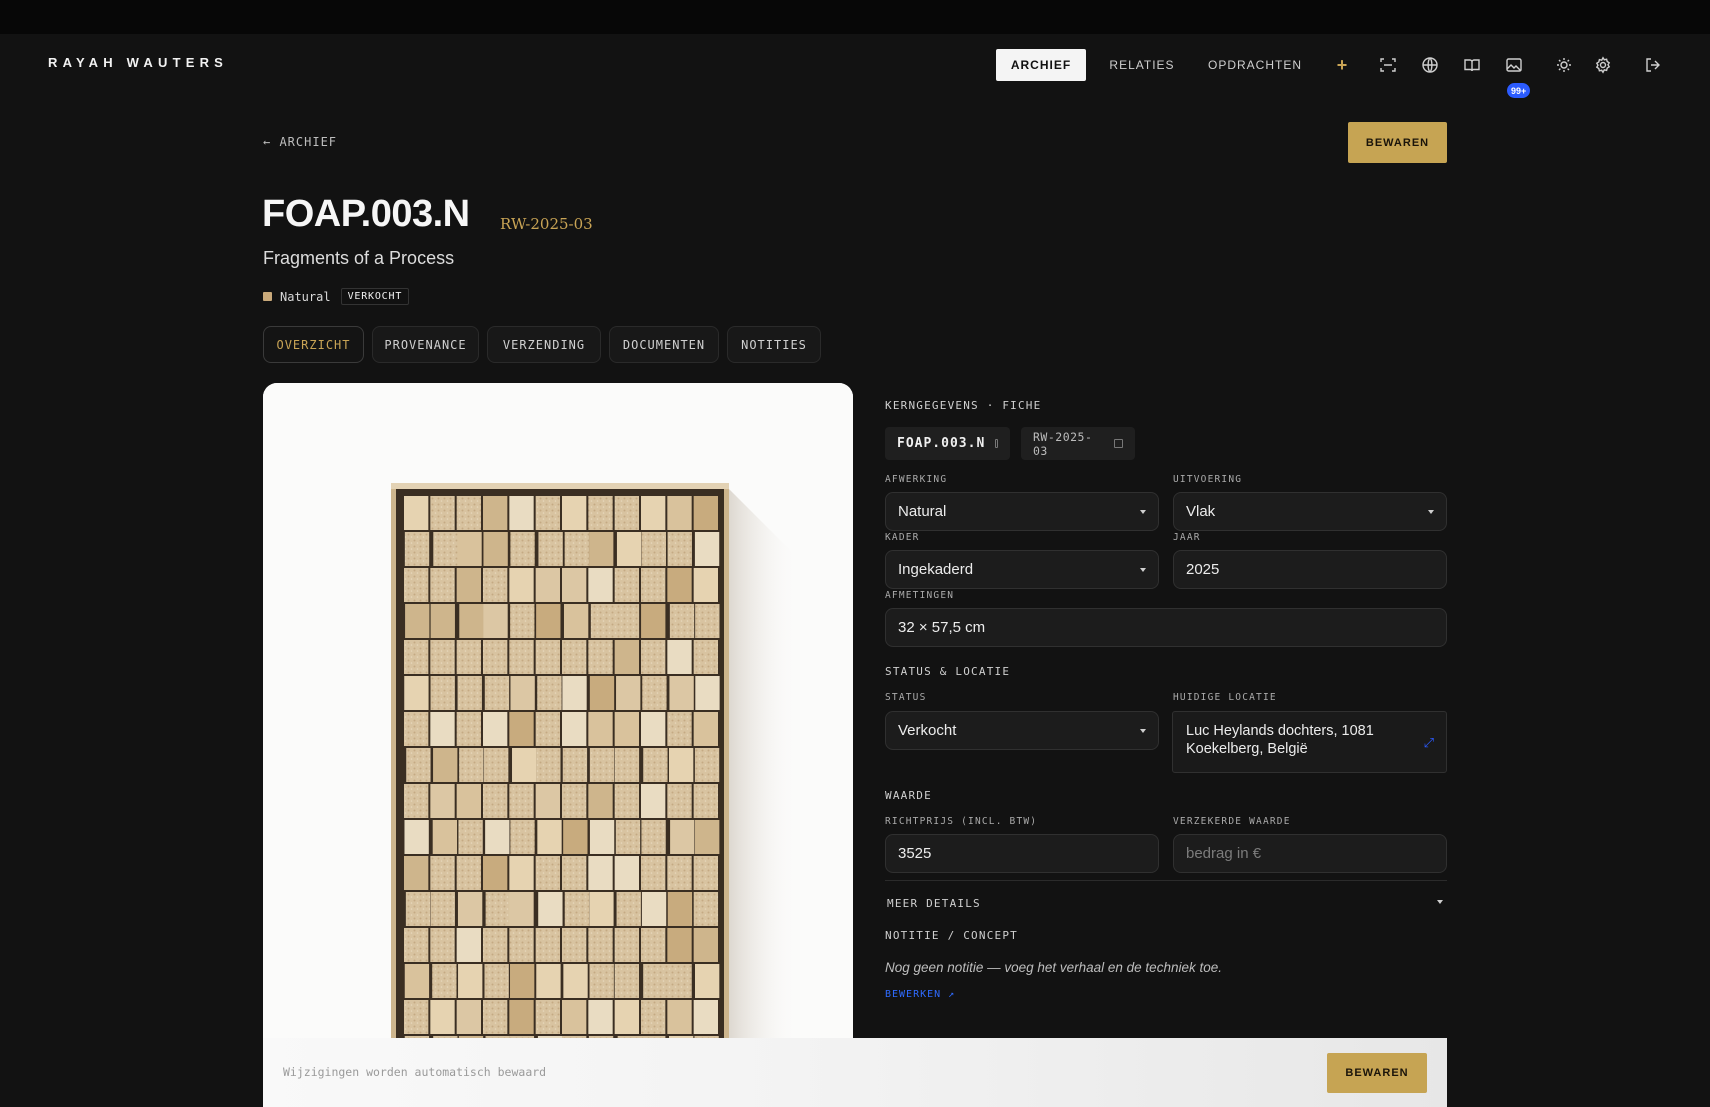 Image resolution: width=1710 pixels, height=1107 pixels. What do you see at coordinates (313, 344) in the screenshot?
I see `tab-overzicht: OVERZICHT` at bounding box center [313, 344].